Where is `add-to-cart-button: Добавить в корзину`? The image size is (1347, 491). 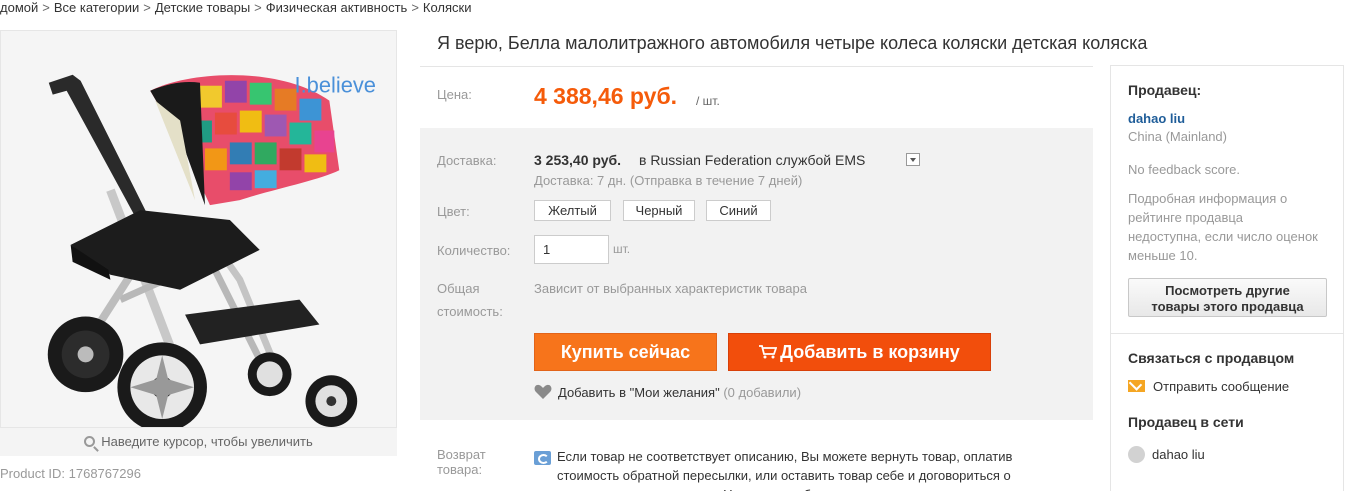
add-to-cart-button: Добавить в корзину is located at coordinates (859, 352).